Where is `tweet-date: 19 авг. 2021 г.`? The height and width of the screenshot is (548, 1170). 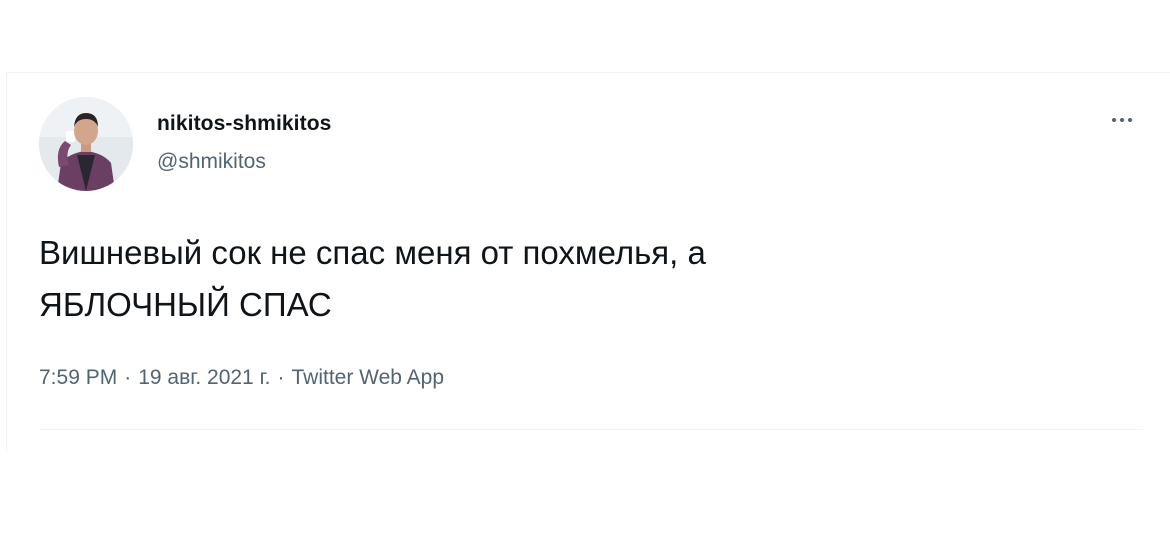 tweet-date: 19 авг. 2021 г. is located at coordinates (204, 377).